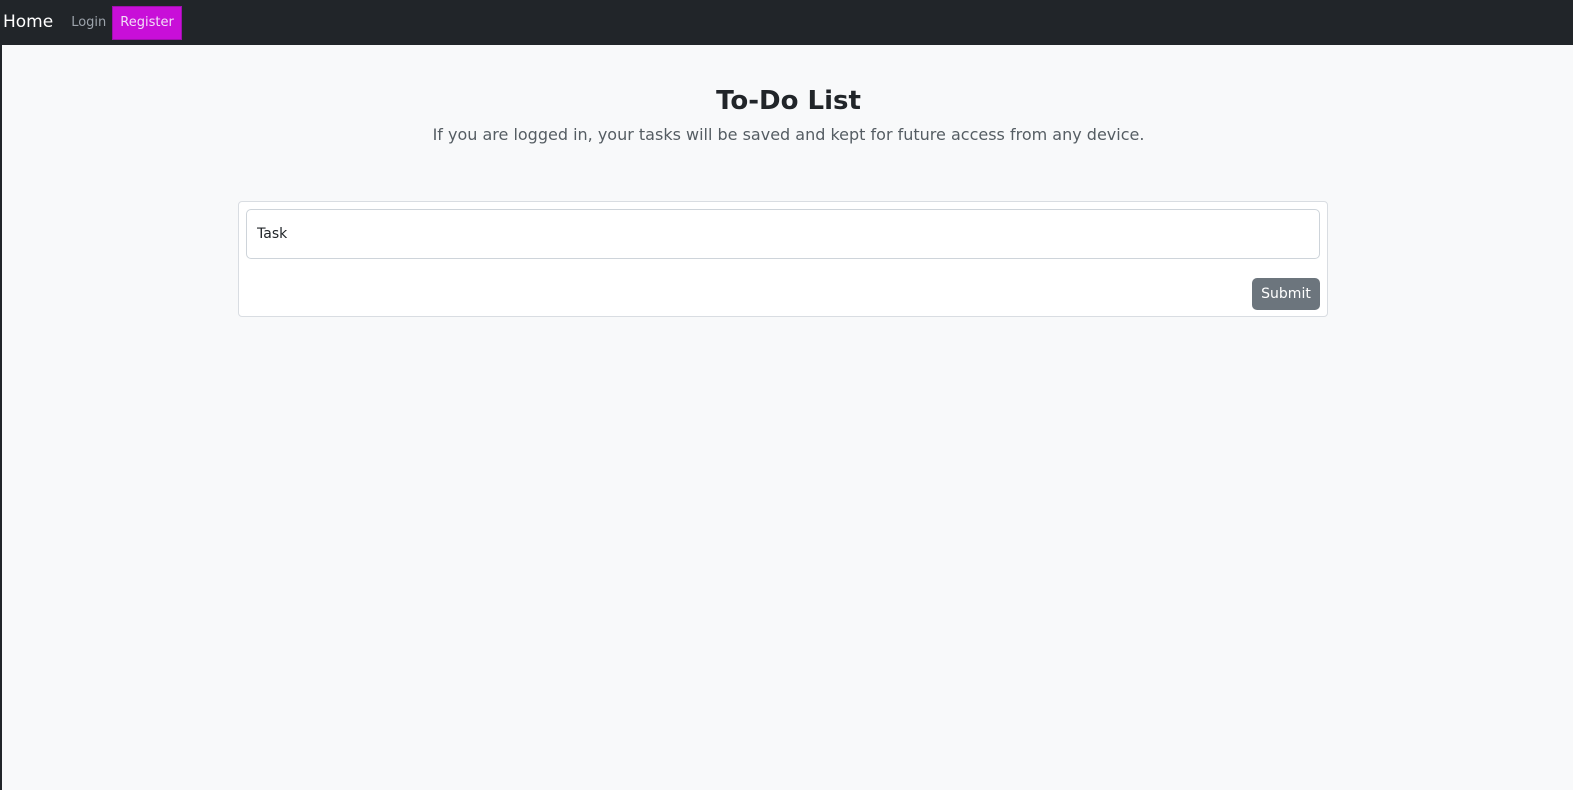  Describe the element at coordinates (88, 22) in the screenshot. I see `login-link: Login` at that location.